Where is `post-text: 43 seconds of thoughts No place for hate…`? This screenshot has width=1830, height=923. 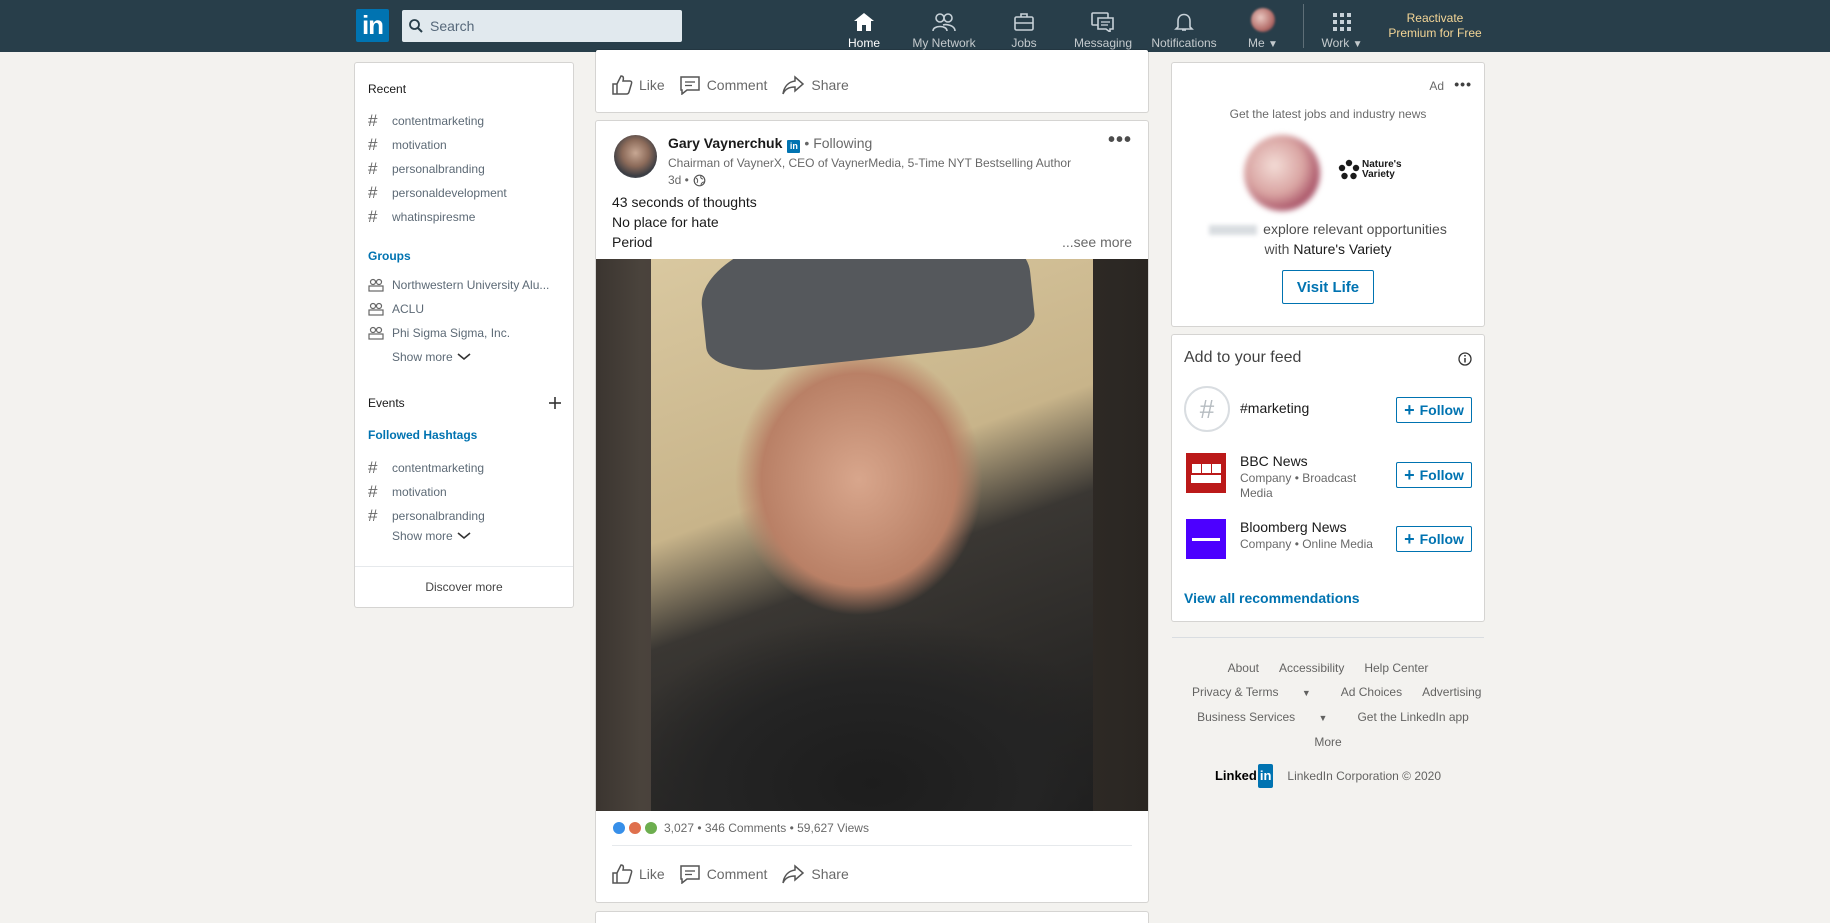
post-text: 43 seconds of thoughts No place for hate… is located at coordinates (684, 222).